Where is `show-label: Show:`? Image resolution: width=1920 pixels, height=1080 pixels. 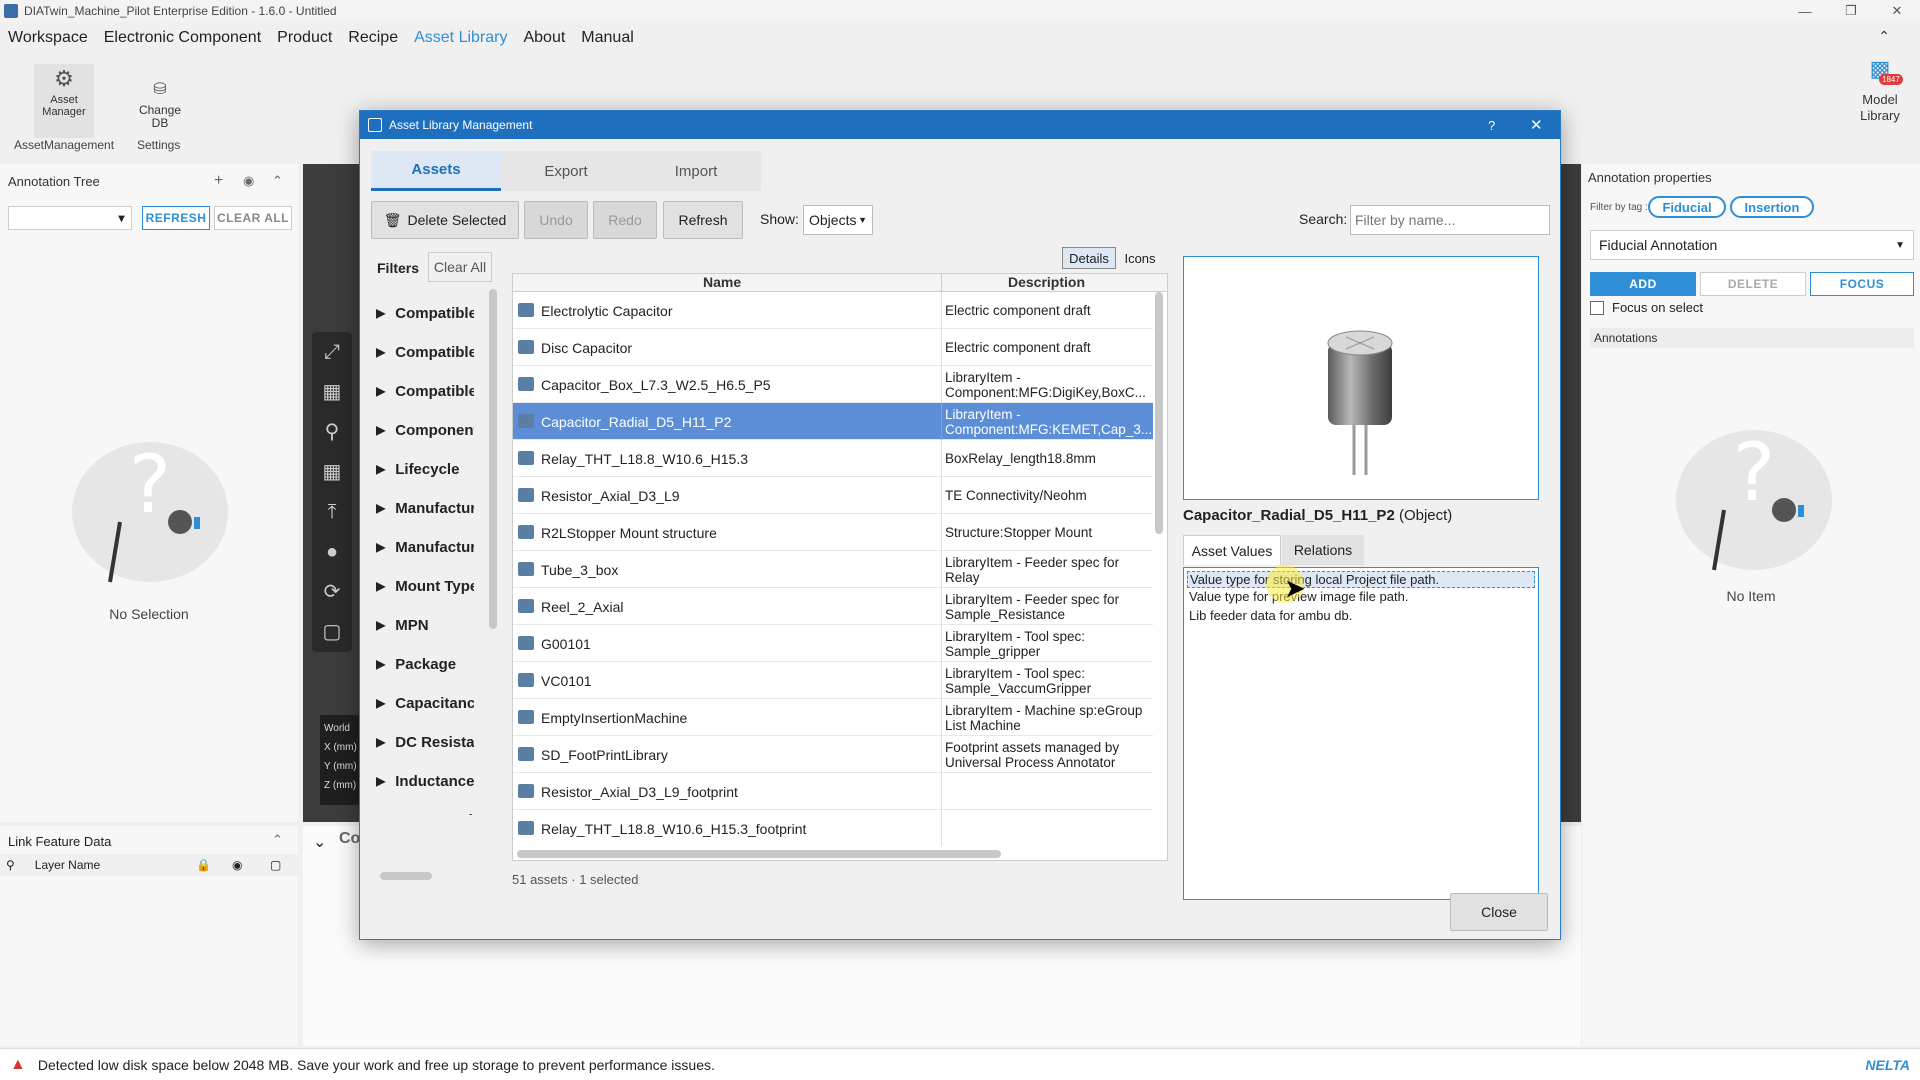
show-label: Show: is located at coordinates (779, 219).